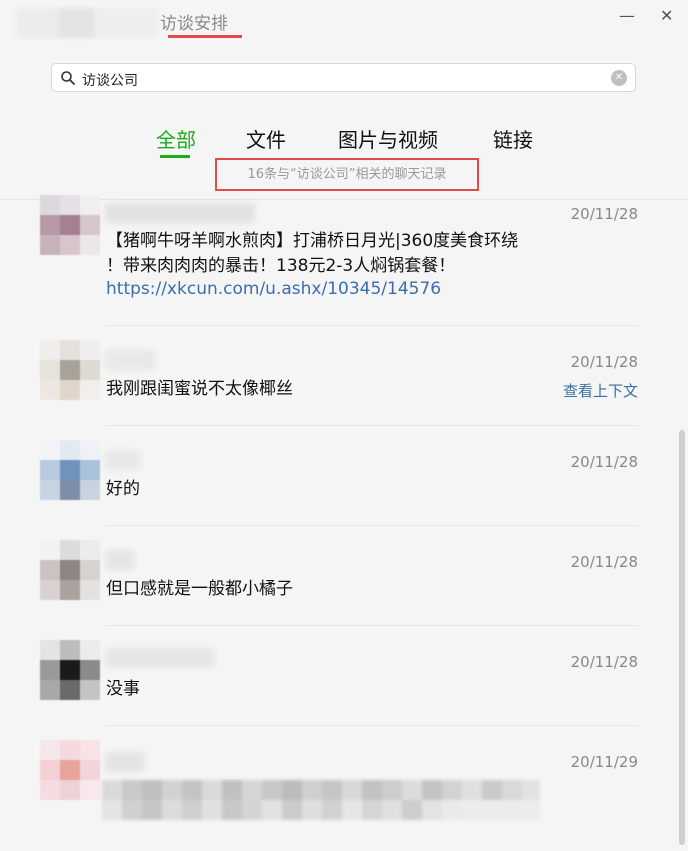 Image resolution: width=688 pixels, height=851 pixels. I want to click on tab-links: 链接, so click(513, 138).